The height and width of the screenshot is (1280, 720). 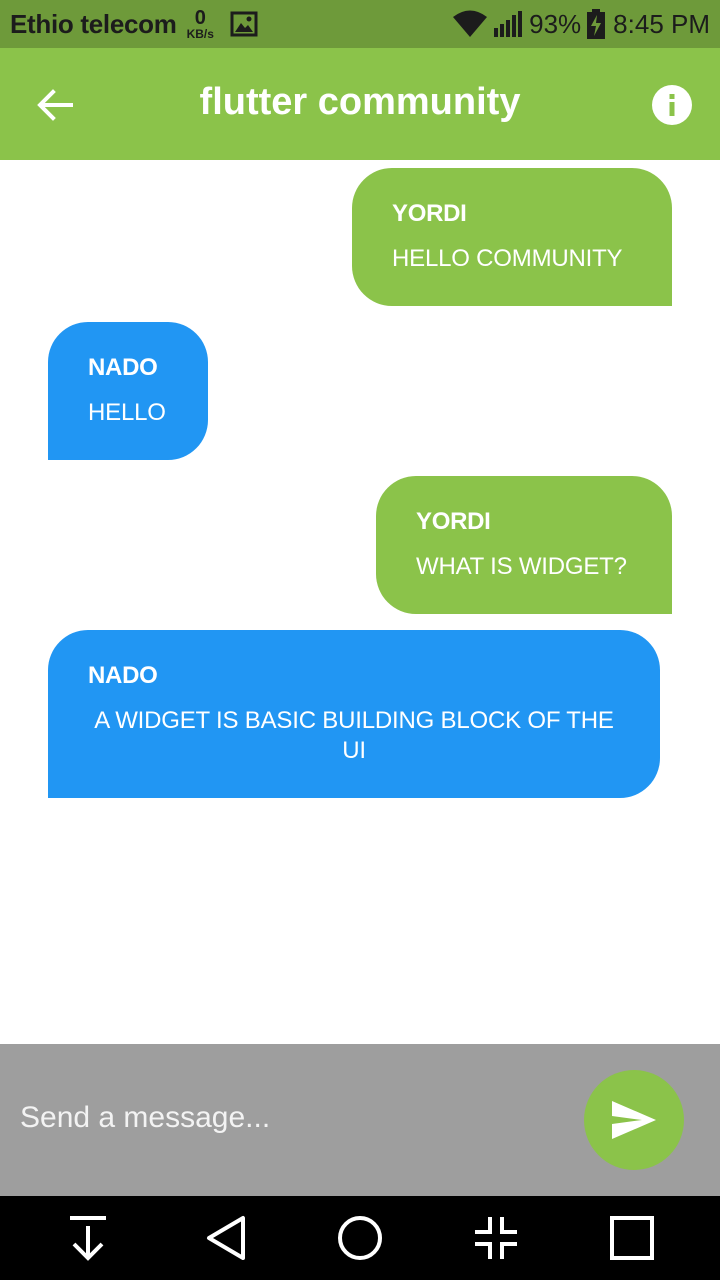 What do you see at coordinates (508, 24) in the screenshot?
I see `signal-icon` at bounding box center [508, 24].